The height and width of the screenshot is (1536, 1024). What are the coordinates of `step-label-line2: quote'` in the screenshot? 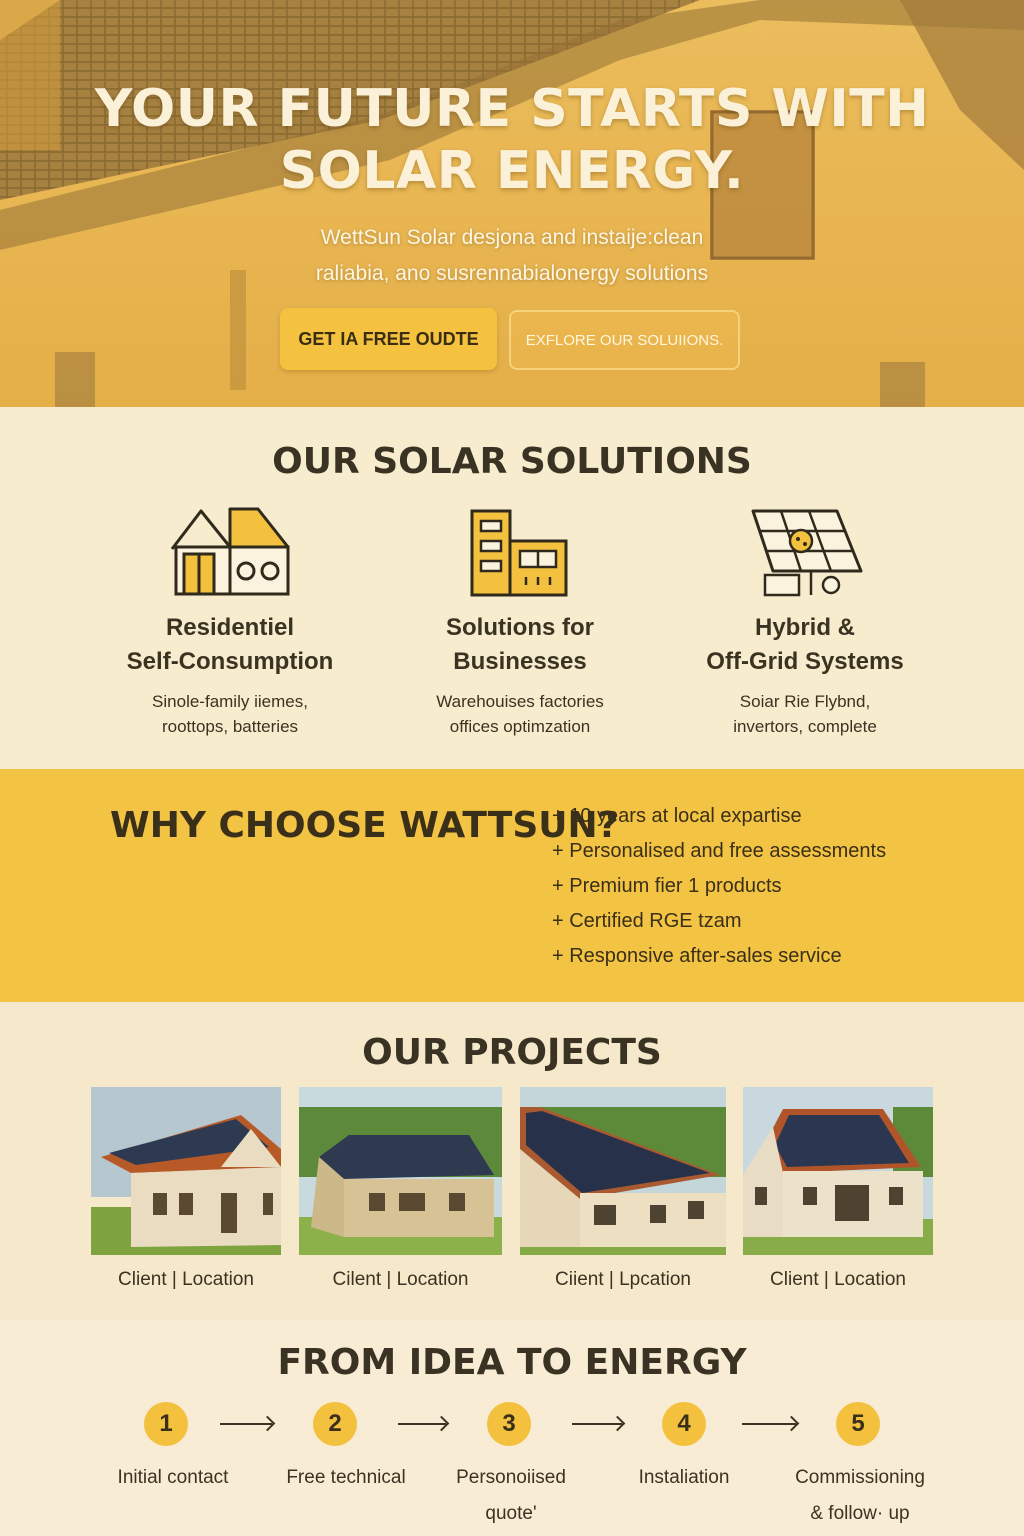 It's located at (511, 1513).